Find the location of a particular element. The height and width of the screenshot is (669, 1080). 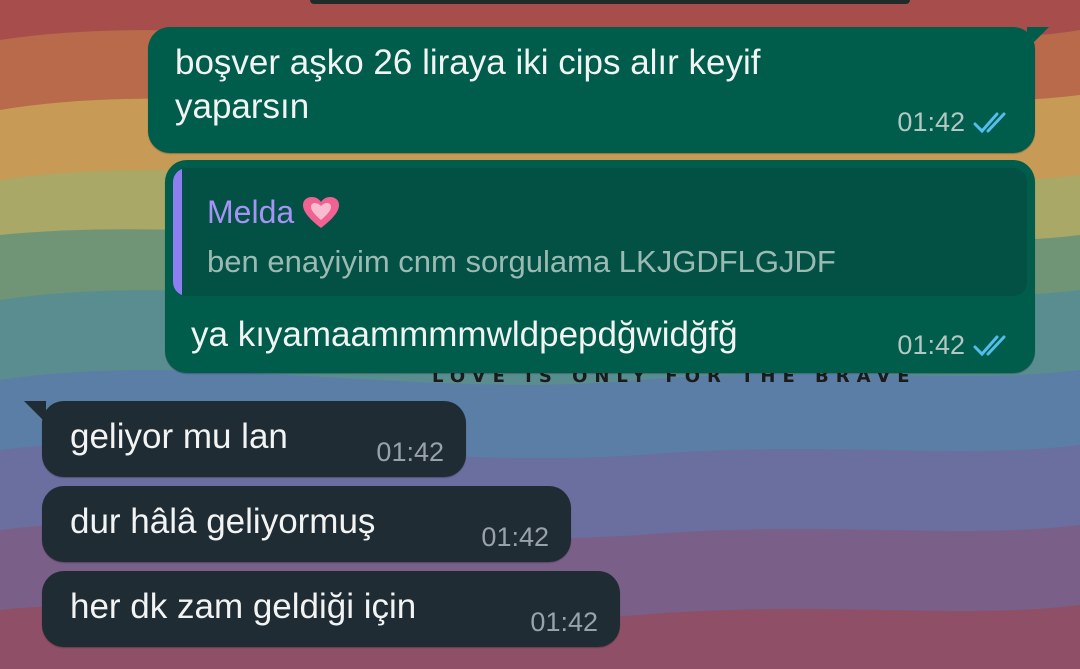

incoming-message: geliyor mu lan 01:42 is located at coordinates (245, 439).